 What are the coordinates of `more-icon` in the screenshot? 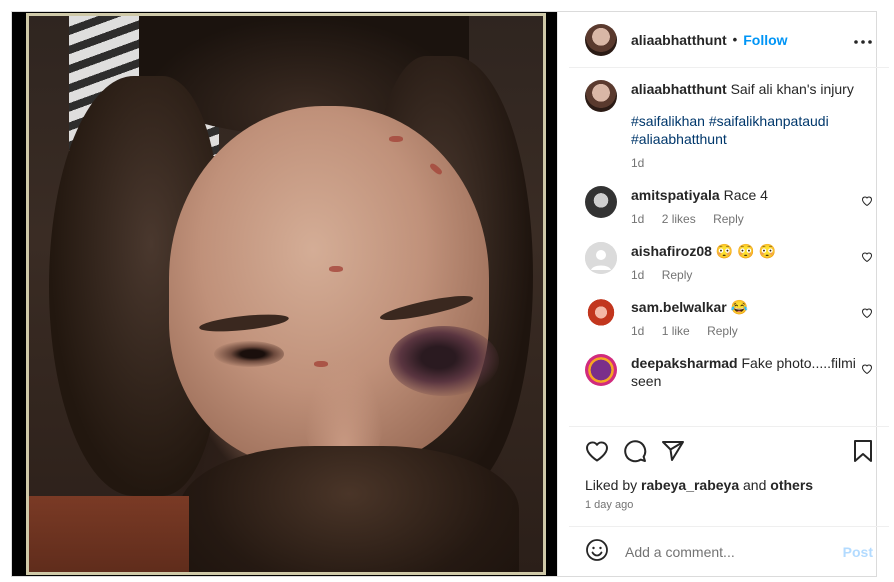 It's located at (863, 39).